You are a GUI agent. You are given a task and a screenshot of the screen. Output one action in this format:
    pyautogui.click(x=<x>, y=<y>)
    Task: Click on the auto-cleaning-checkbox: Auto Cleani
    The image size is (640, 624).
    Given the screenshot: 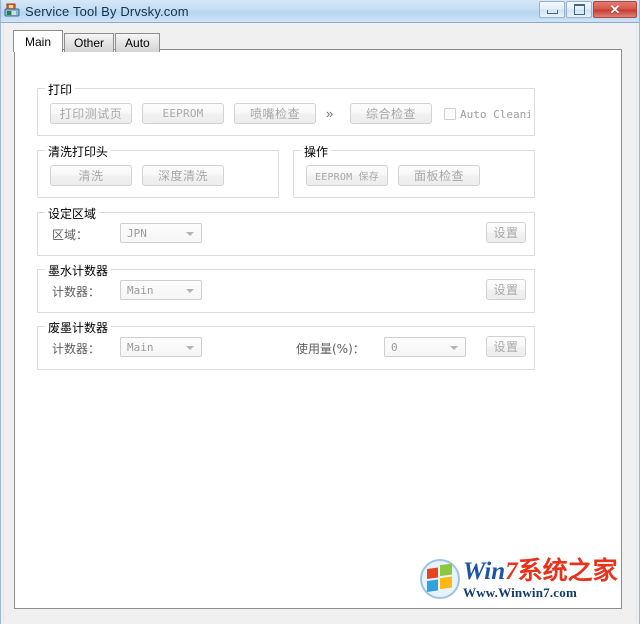 What is the action you would take?
    pyautogui.click(x=487, y=114)
    